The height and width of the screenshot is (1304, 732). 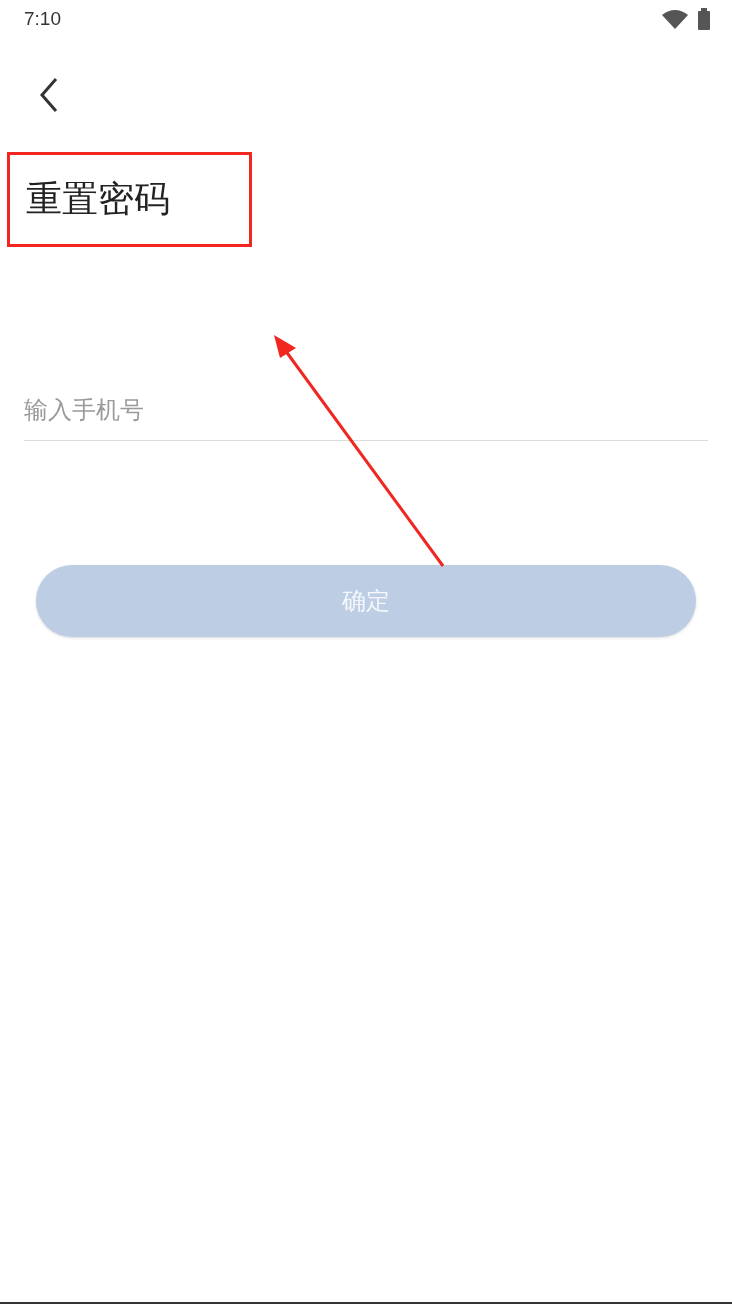 What do you see at coordinates (704, 19) in the screenshot?
I see `battery-icon` at bounding box center [704, 19].